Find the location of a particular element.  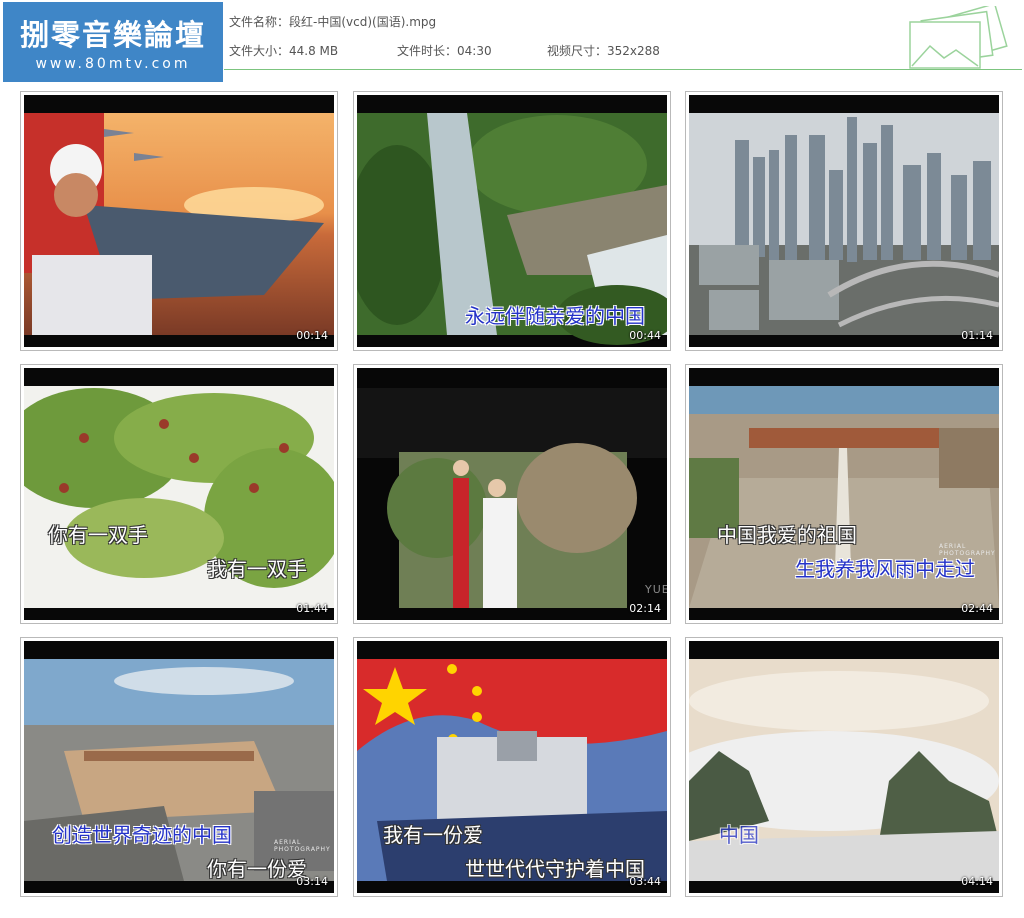

video-frame: 创造世界奇迹的中国 你有一份爱 AERIAL PHOTOGRAPHY 03:14 is located at coordinates (179, 767).